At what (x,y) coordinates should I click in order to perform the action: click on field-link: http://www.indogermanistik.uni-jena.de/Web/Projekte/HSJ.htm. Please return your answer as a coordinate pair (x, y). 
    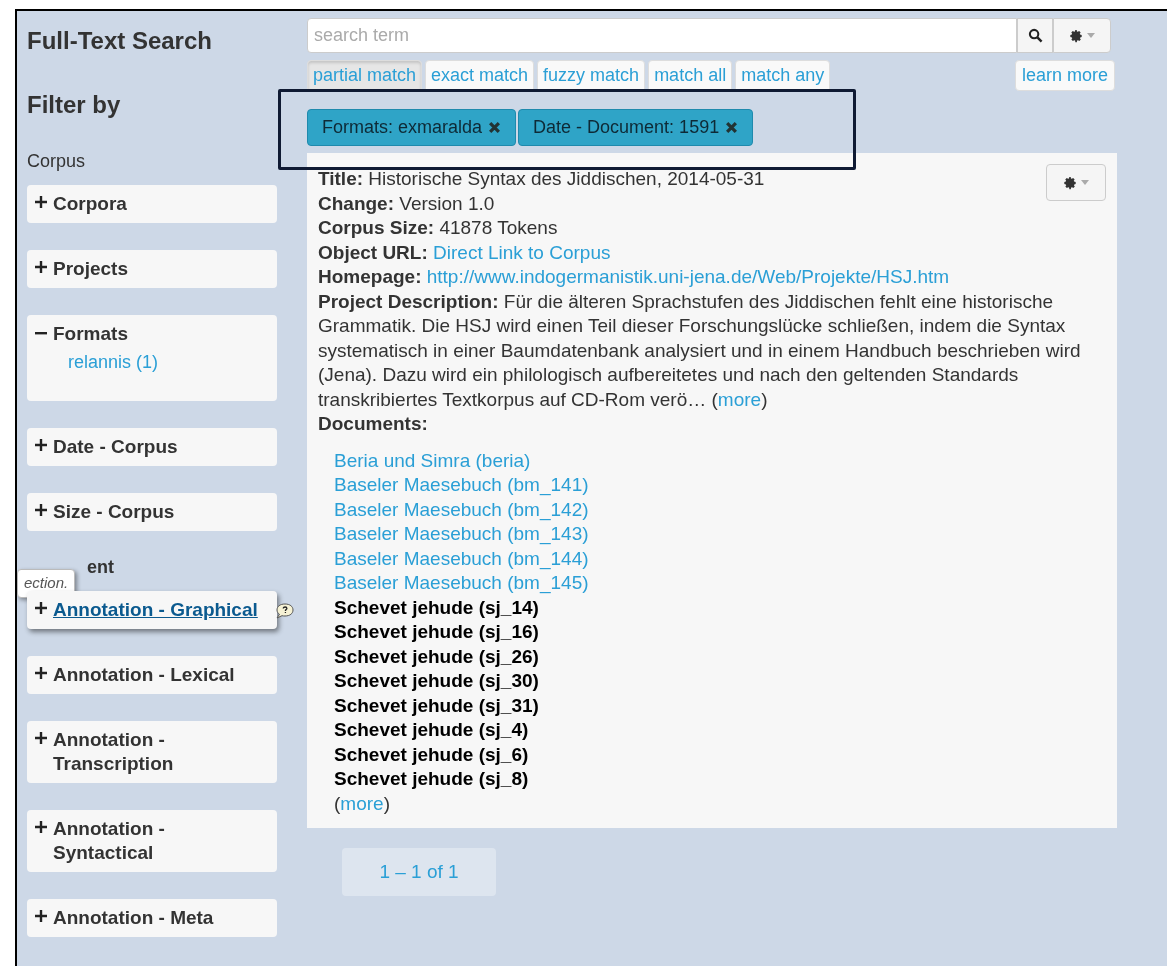
    Looking at the image, I should click on (688, 276).